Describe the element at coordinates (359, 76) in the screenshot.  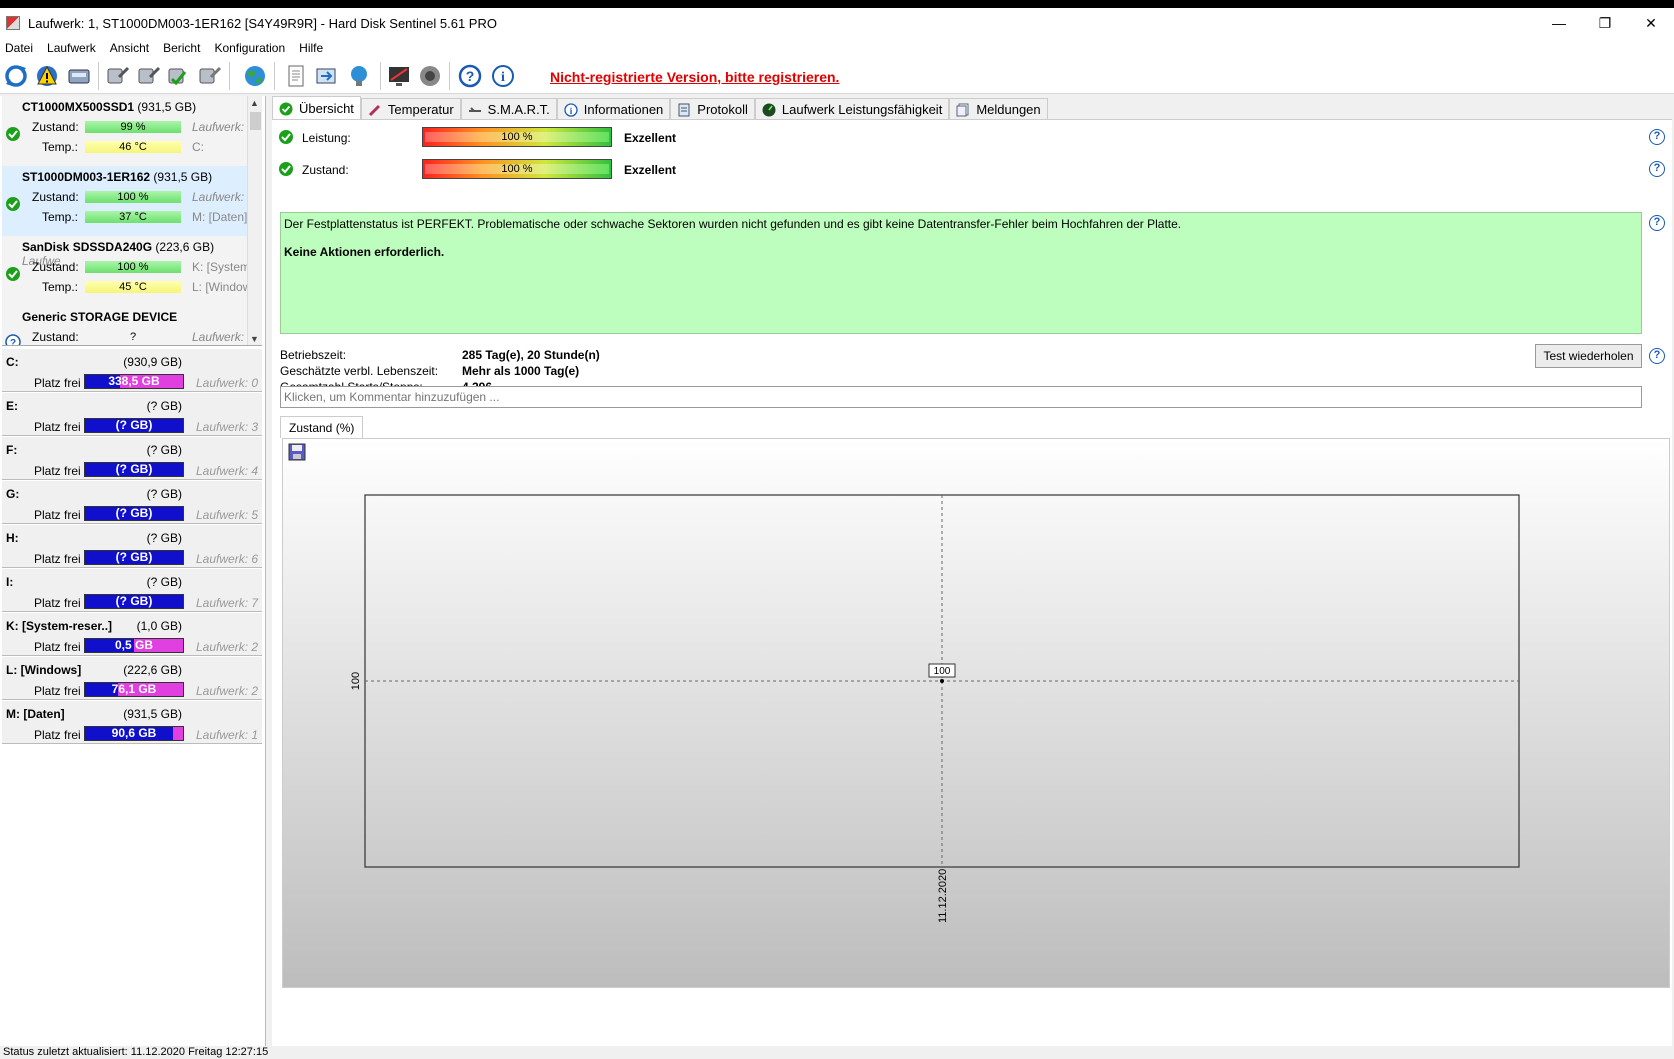
I see `network-icon` at that location.